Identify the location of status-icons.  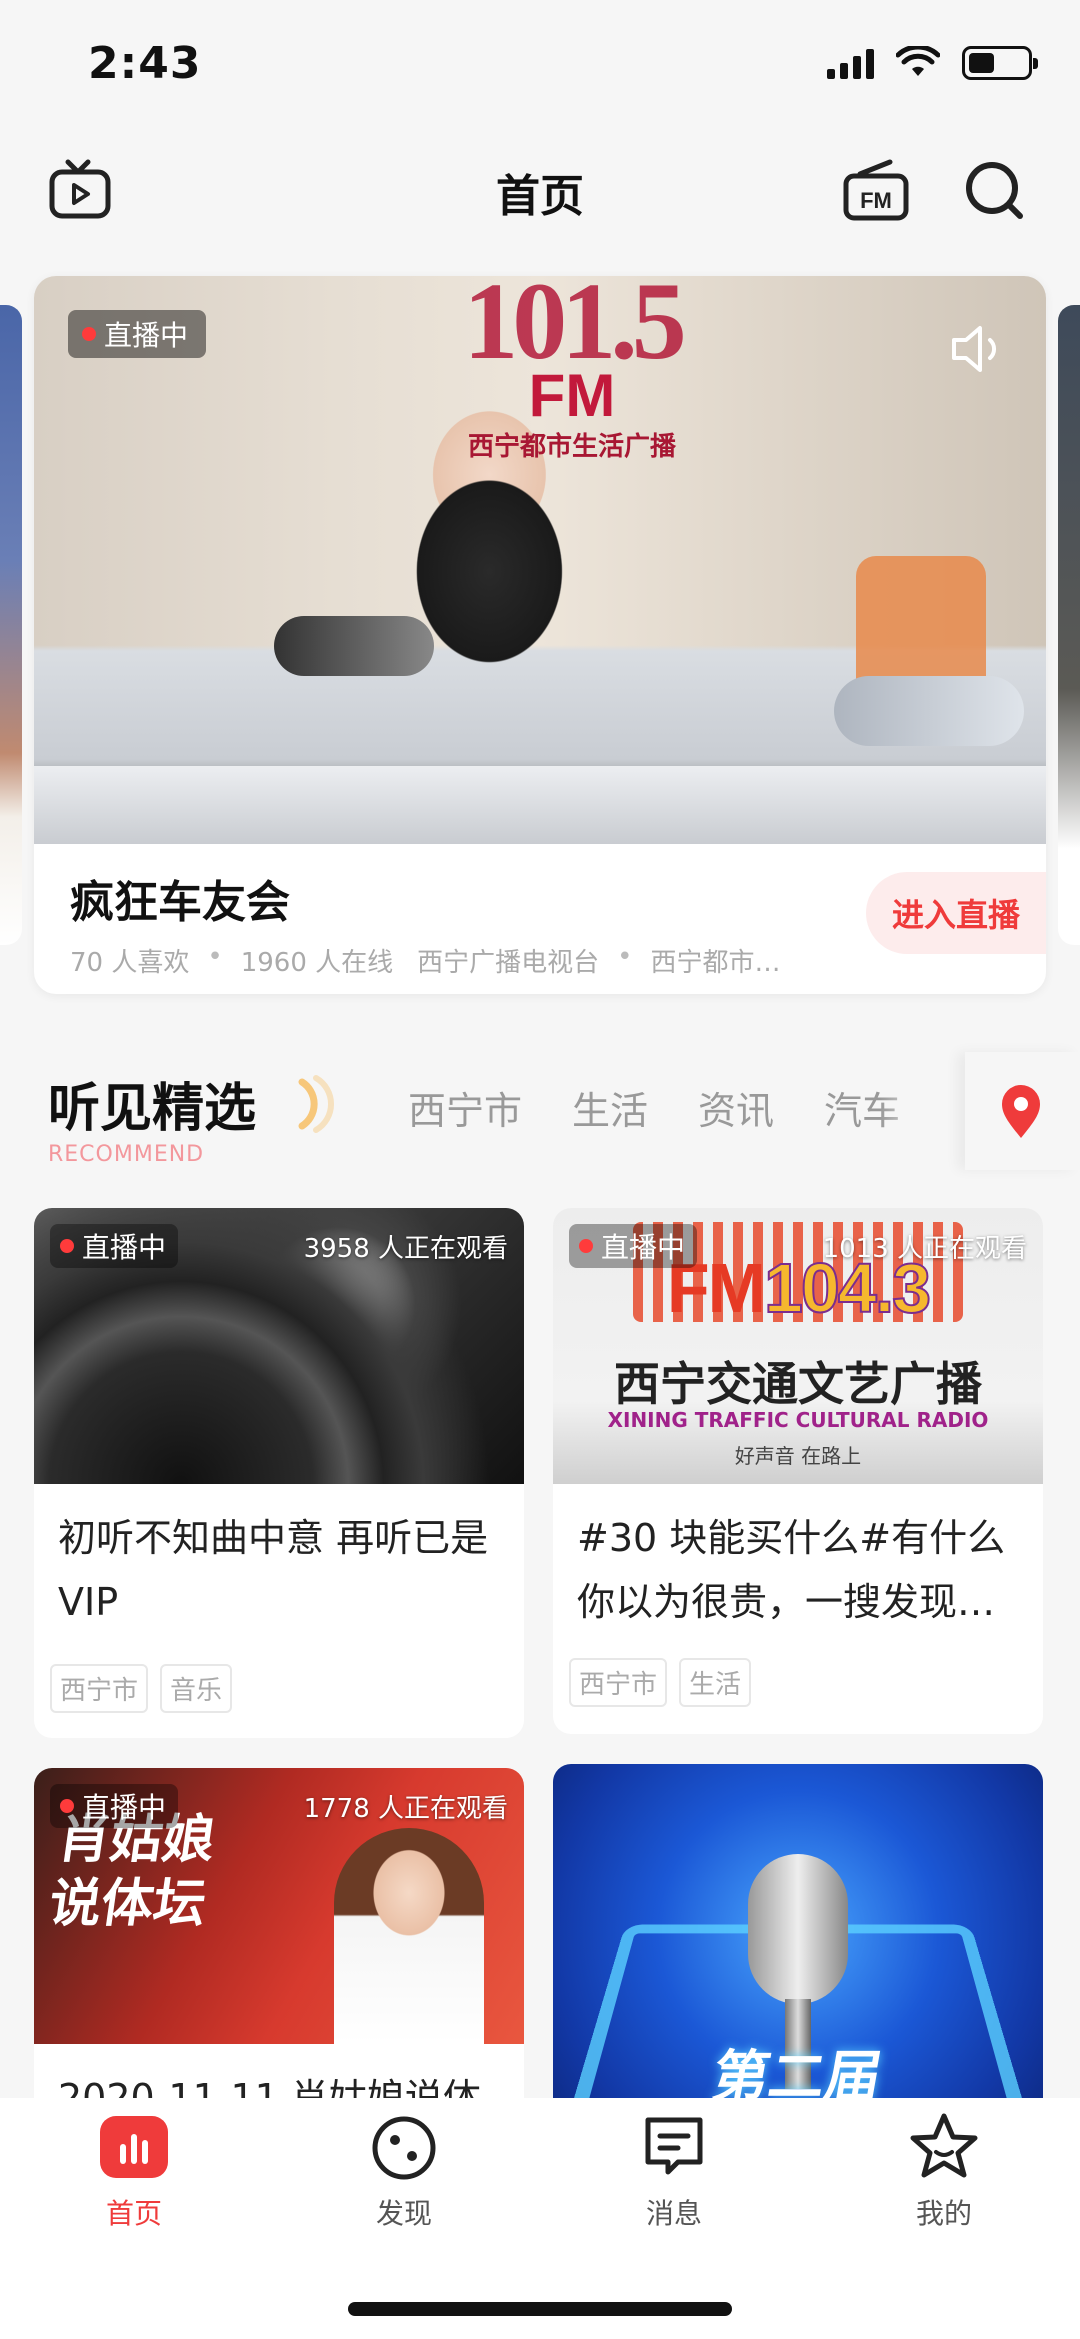
(932, 63).